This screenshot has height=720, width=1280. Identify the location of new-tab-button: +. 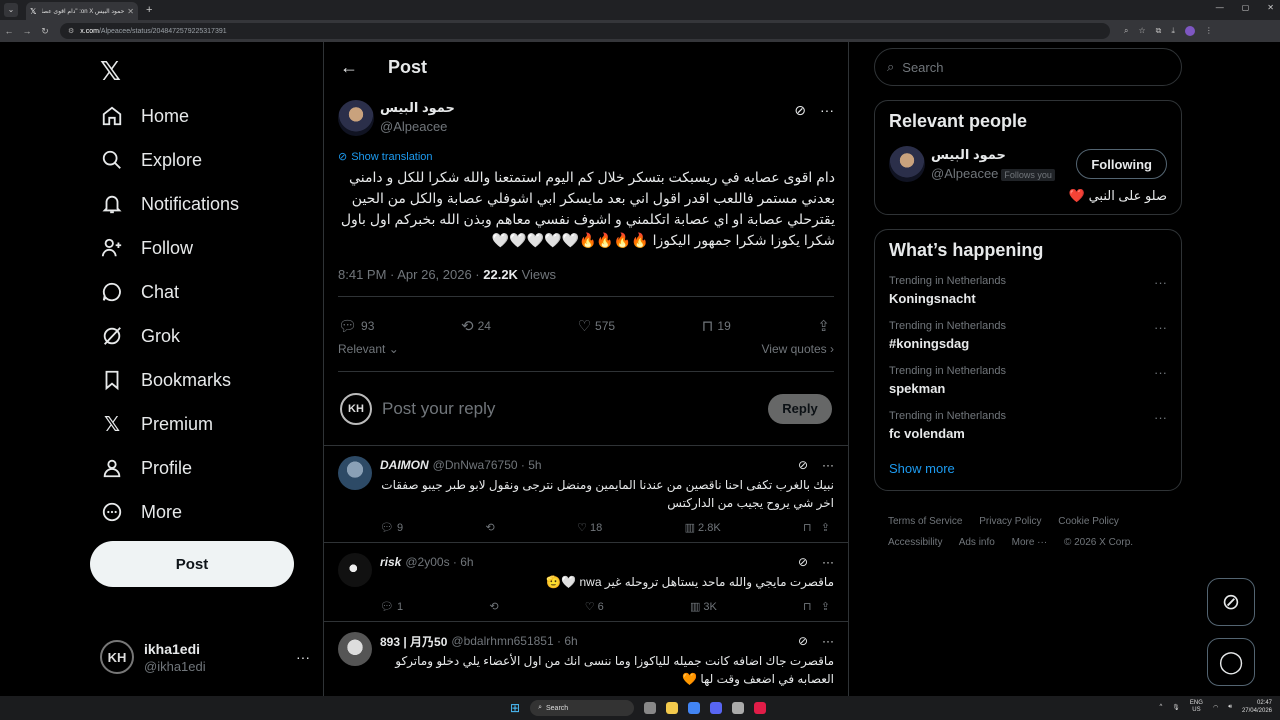
(149, 10).